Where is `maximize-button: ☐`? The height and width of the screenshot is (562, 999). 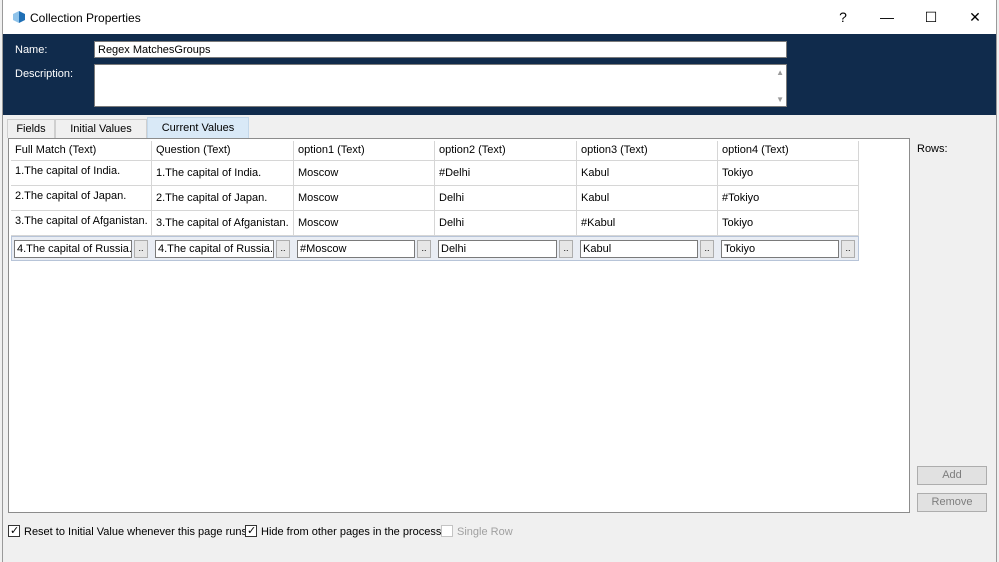 maximize-button: ☐ is located at coordinates (931, 17).